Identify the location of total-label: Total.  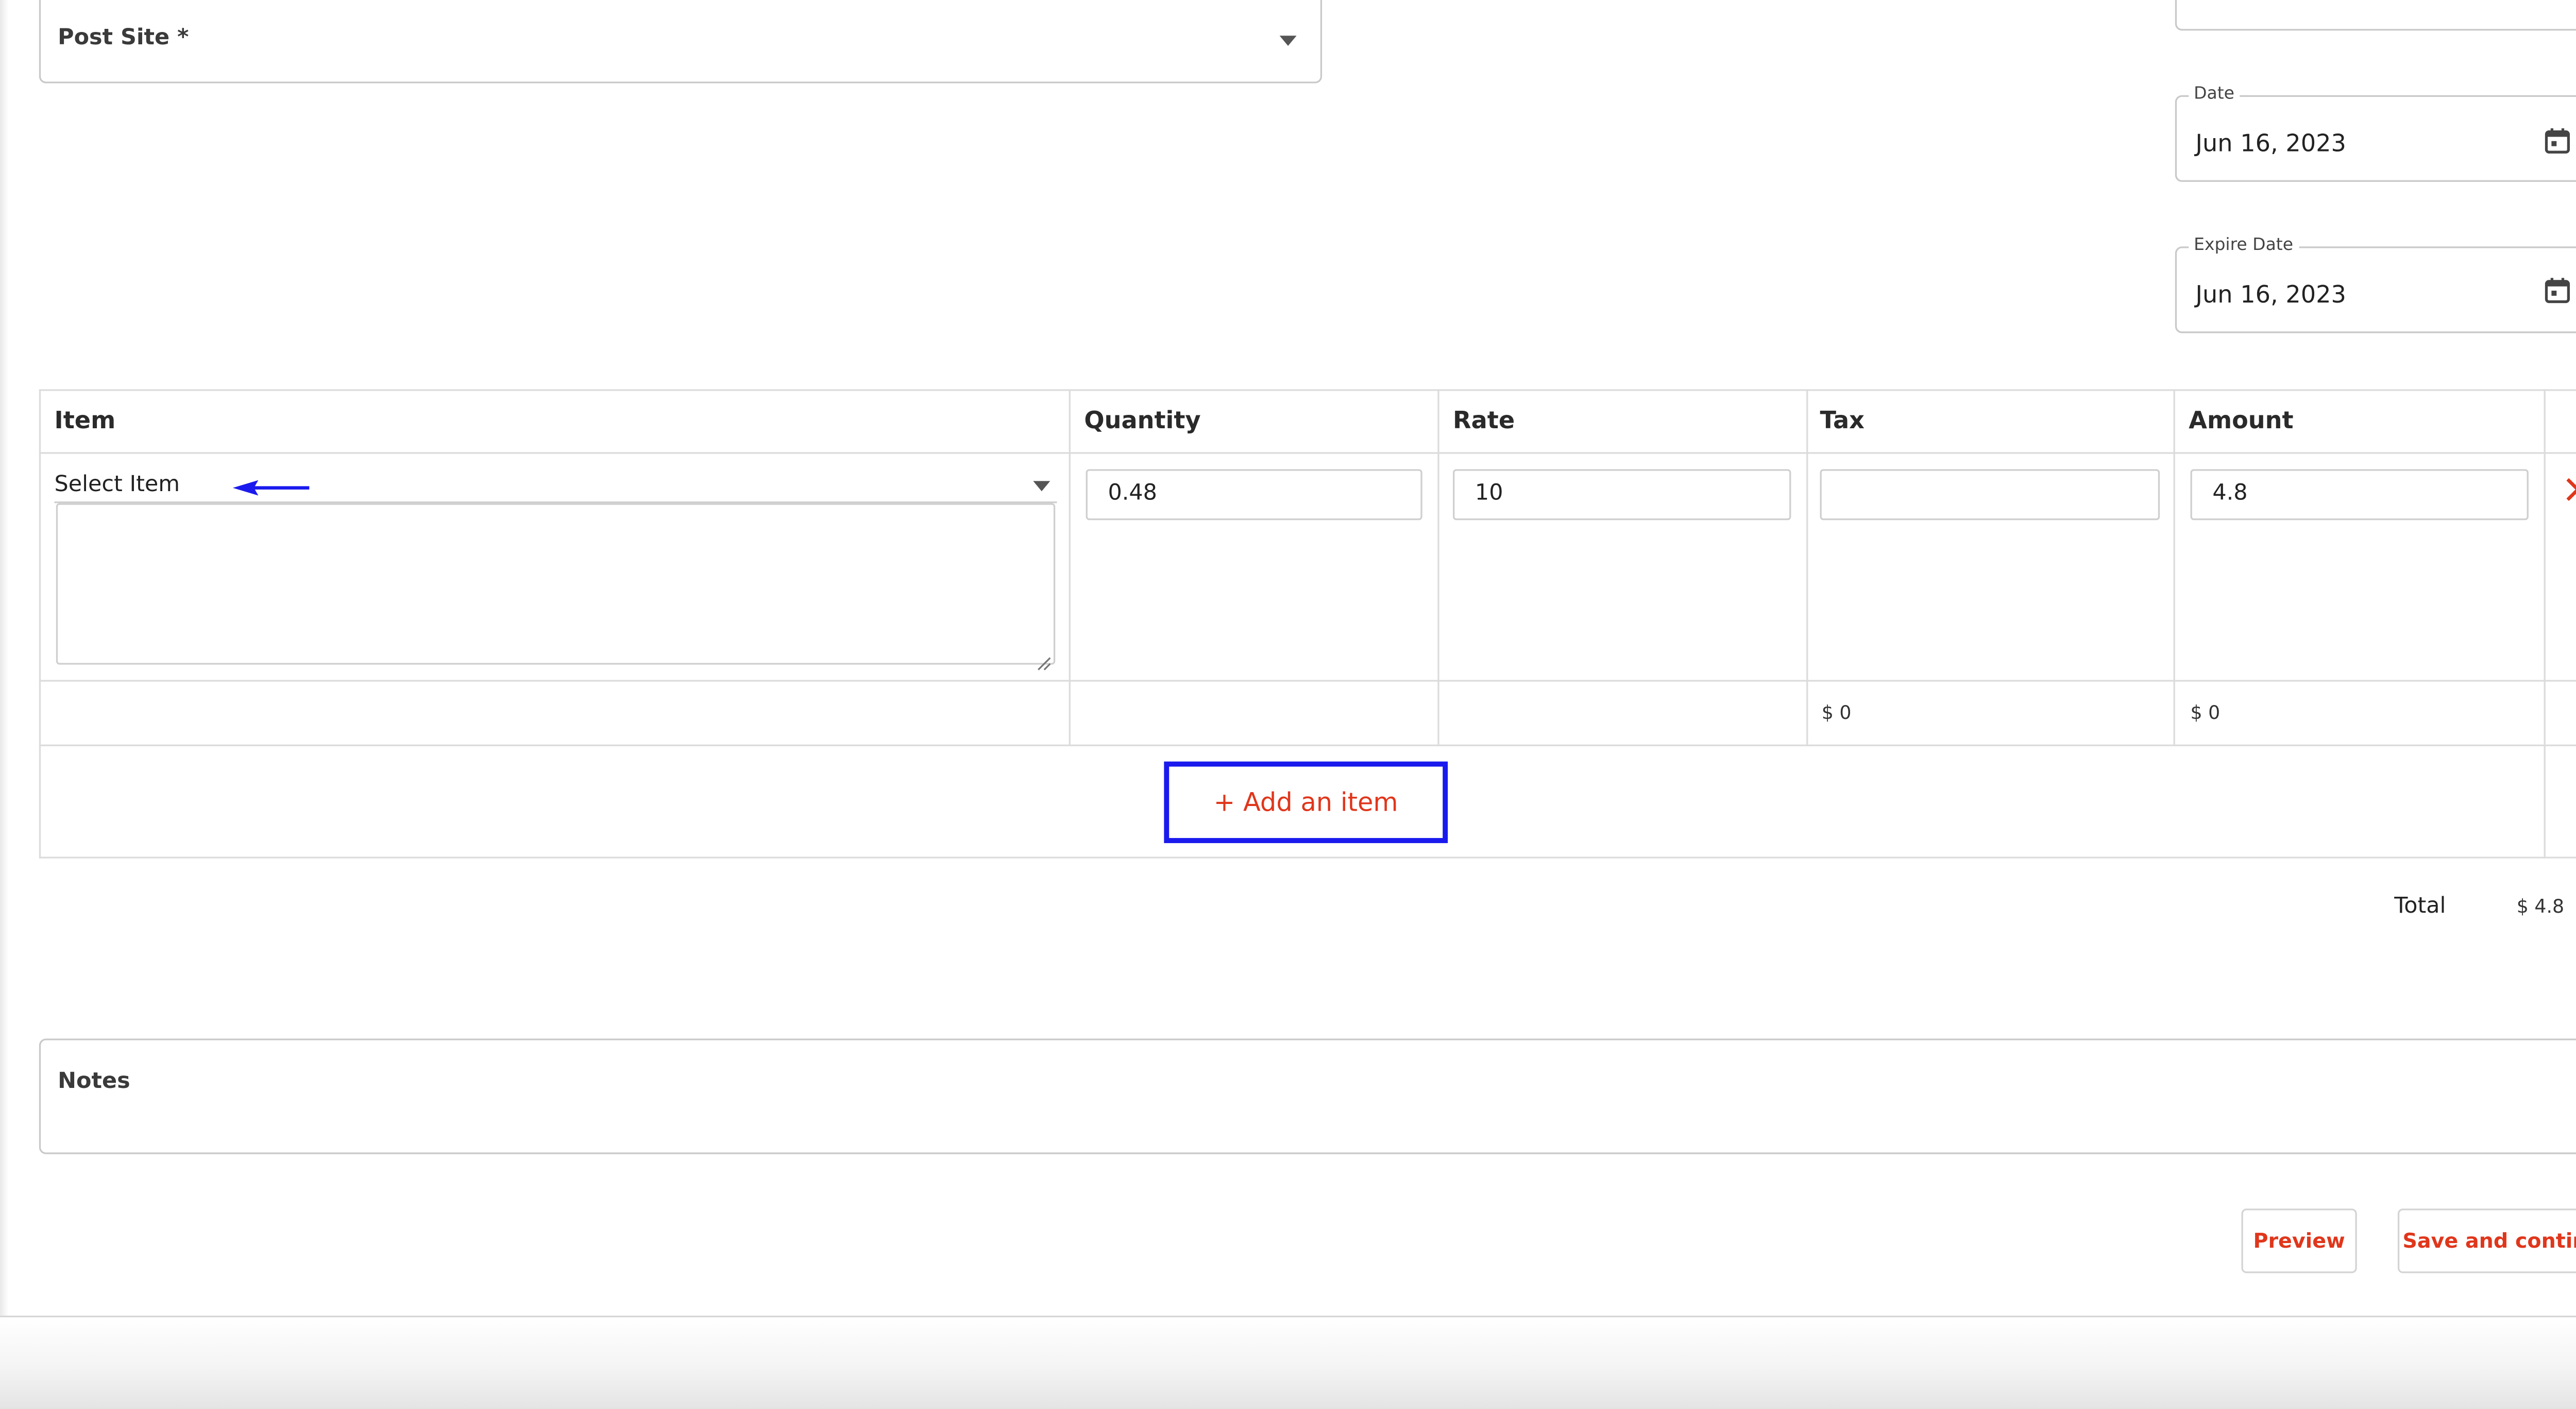
(2420, 907).